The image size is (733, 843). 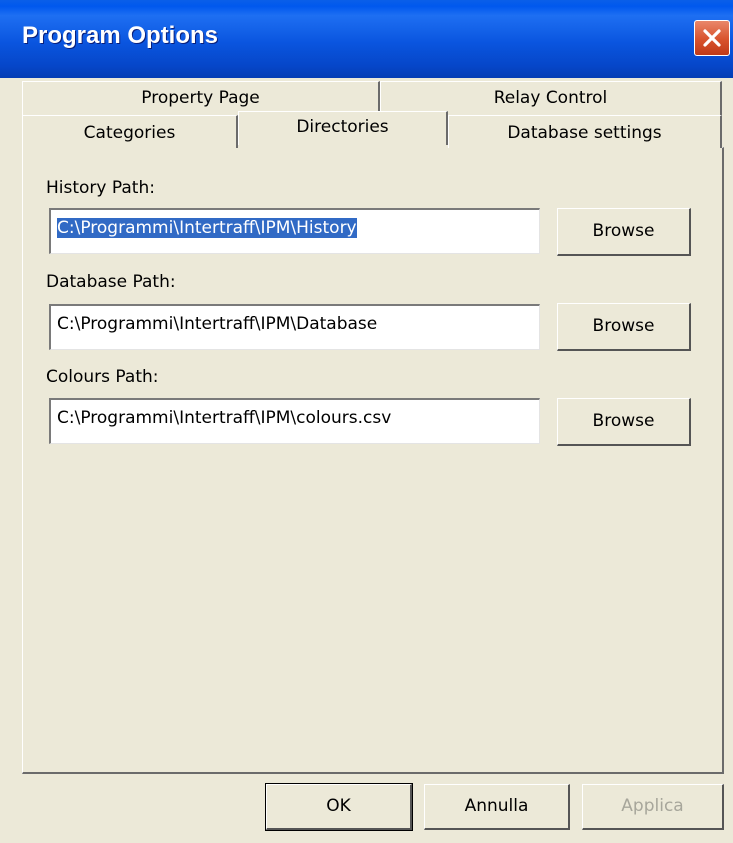 I want to click on colours-browse-label: Browse, so click(x=623, y=421).